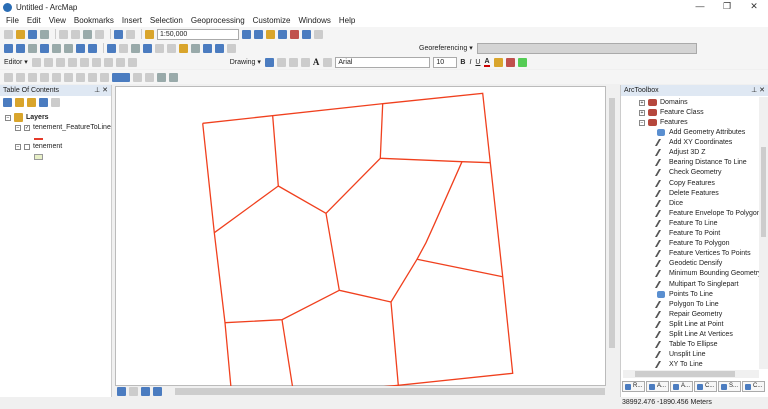 The width and height of the screenshot is (768, 409). What do you see at coordinates (316, 62) in the screenshot?
I see `new-text-icon: A` at bounding box center [316, 62].